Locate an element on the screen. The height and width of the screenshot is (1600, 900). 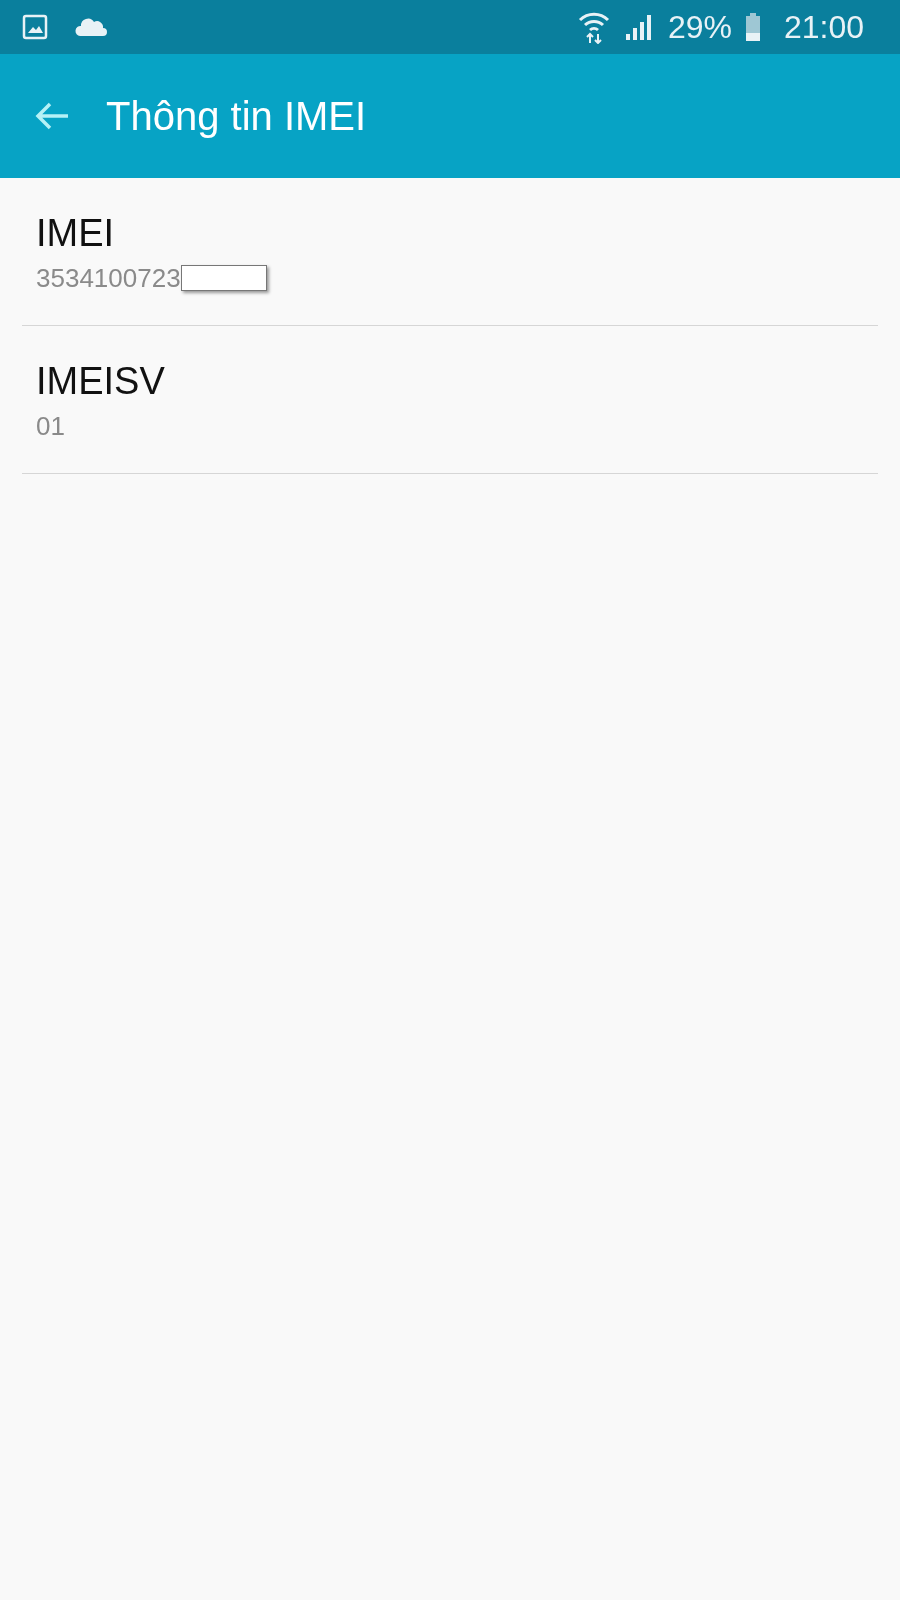
item-value: 3534100723 is located at coordinates (108, 278).